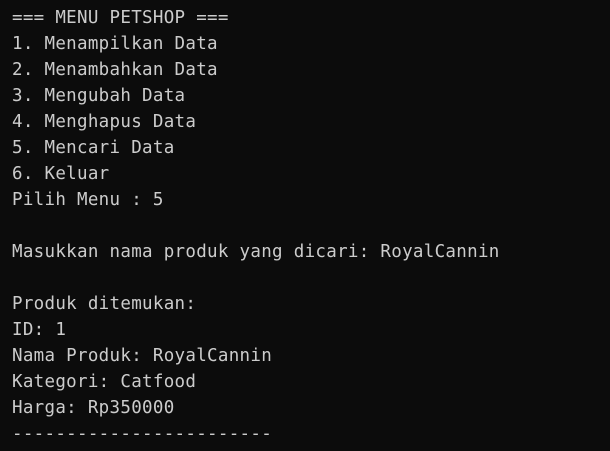  What do you see at coordinates (104, 304) in the screenshot?
I see `result-heading: Produk ditemukan:` at bounding box center [104, 304].